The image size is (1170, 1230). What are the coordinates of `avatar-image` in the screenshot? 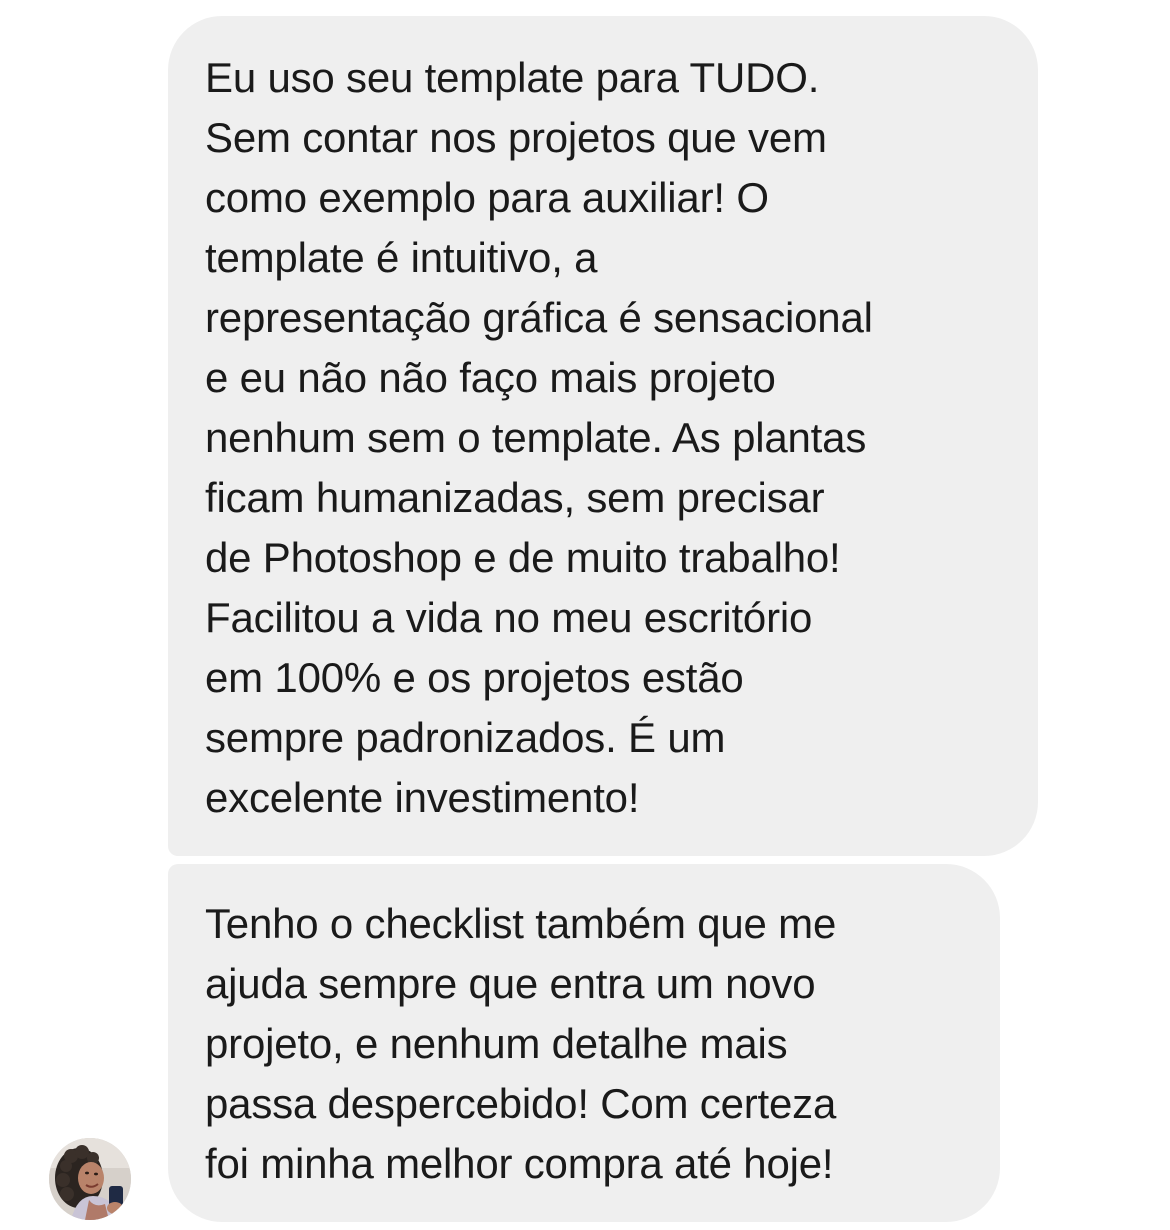 It's located at (90, 1179).